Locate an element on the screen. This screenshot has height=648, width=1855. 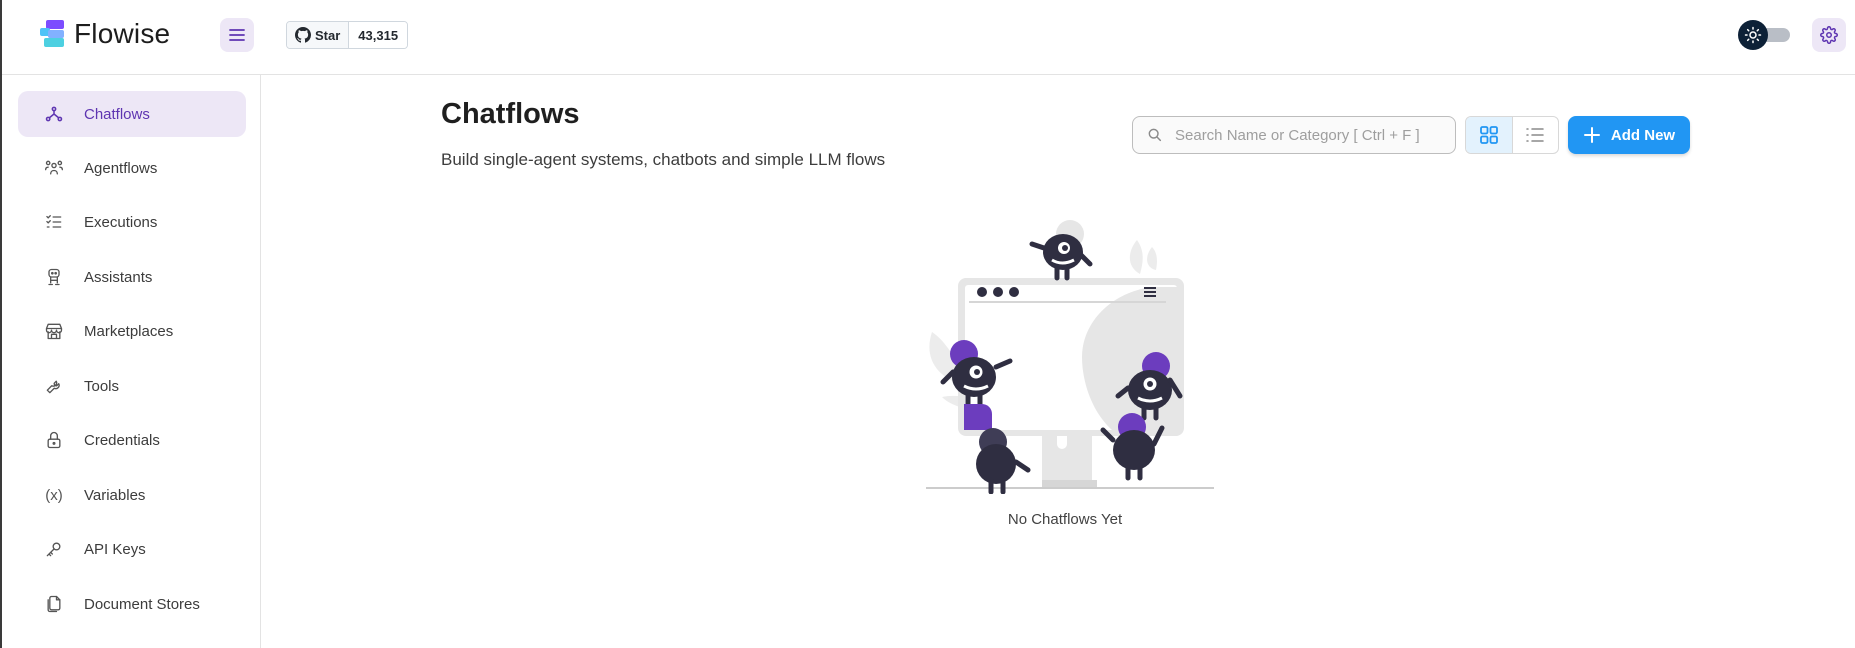
view-mode-toggle is located at coordinates (1512, 135).